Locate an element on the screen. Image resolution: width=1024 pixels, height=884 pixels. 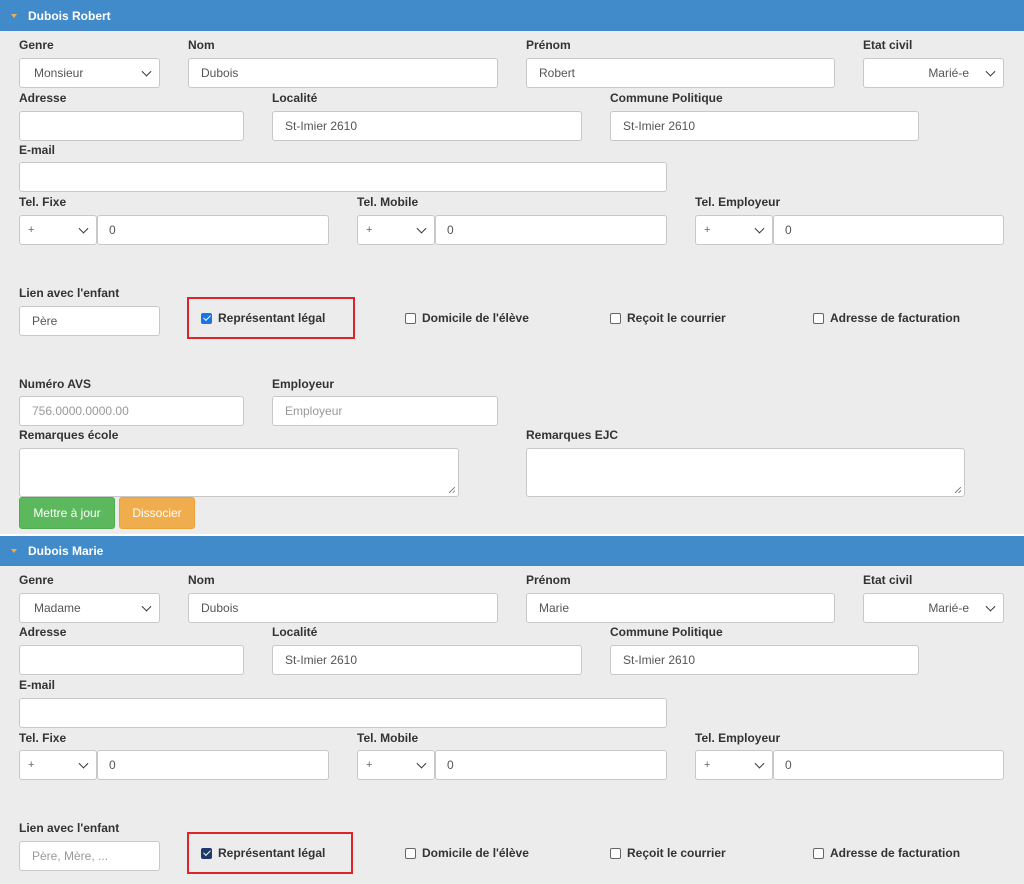
tel-fixe-prefix-value: + is located at coordinates (31, 230).